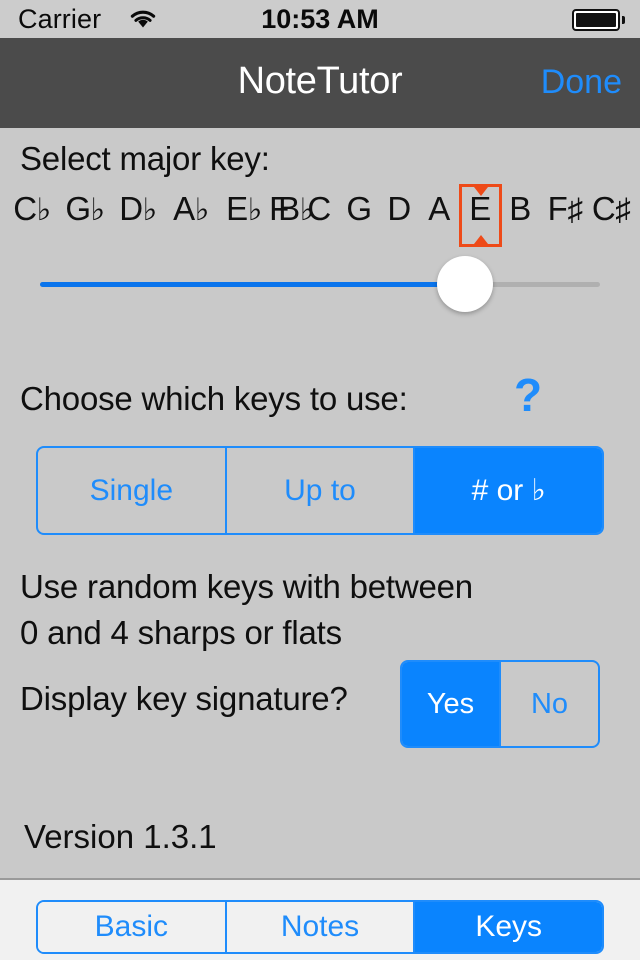 This screenshot has width=640, height=960. I want to click on key-label-2: D♭, so click(138, 209).